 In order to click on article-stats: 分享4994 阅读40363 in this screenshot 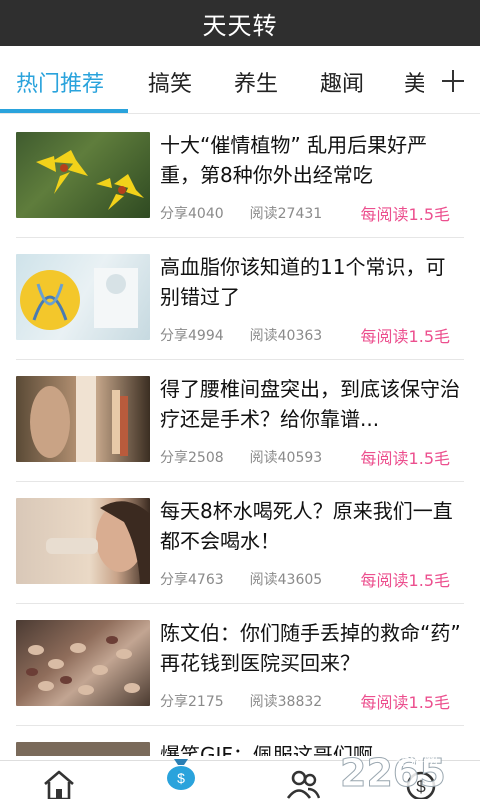, I will do `click(241, 335)`.